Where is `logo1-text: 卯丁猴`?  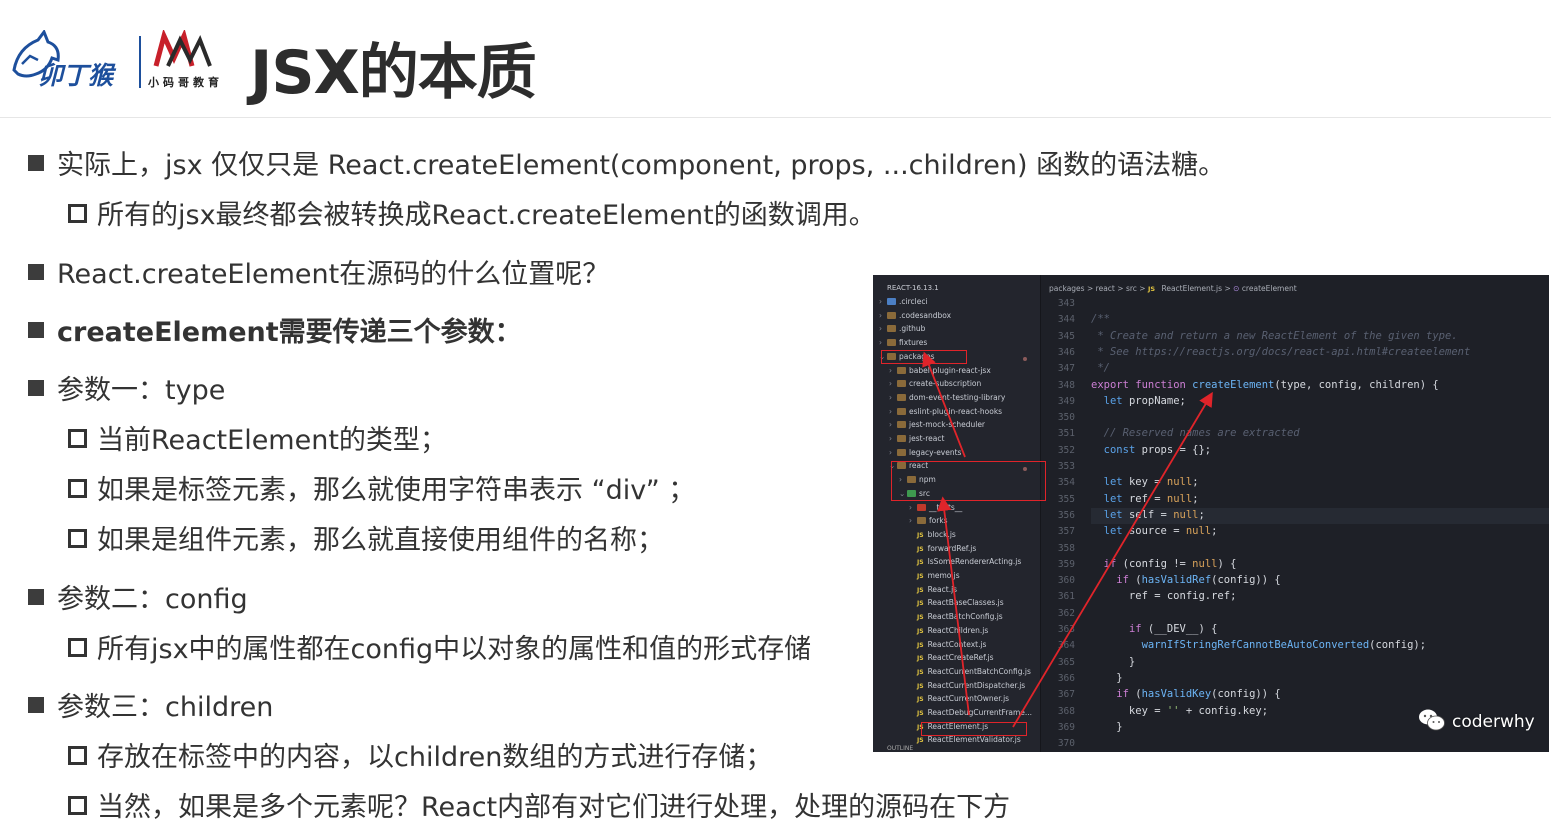 logo1-text: 卯丁猴 is located at coordinates (77, 75).